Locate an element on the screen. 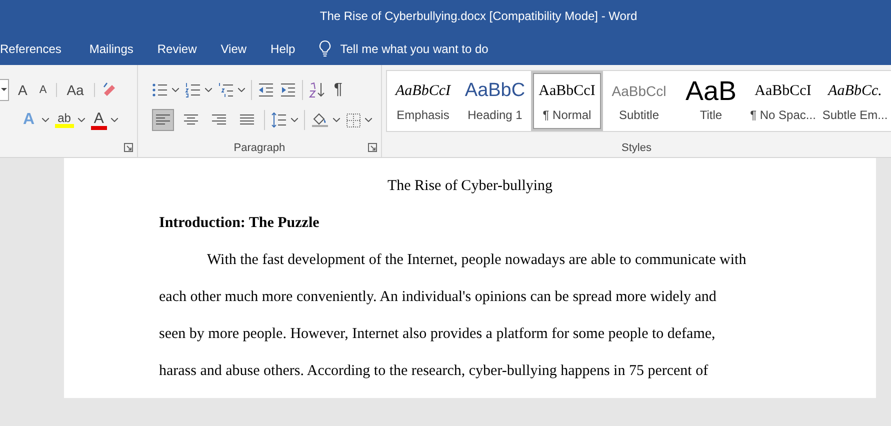 The height and width of the screenshot is (426, 891). align-left-button is located at coordinates (163, 120).